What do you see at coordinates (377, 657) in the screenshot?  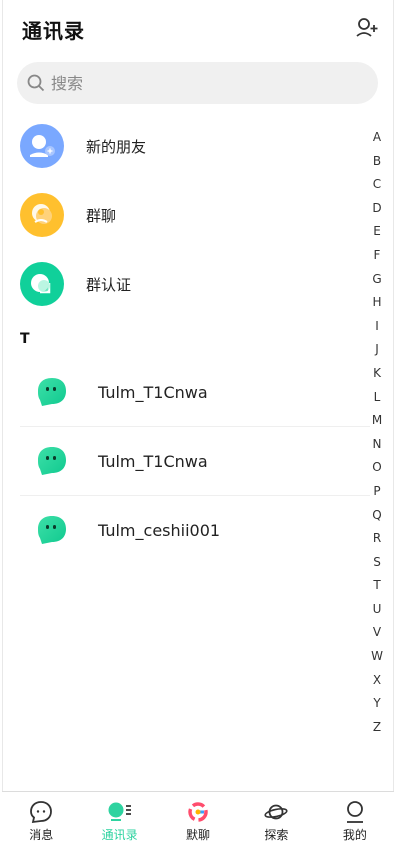 I see `index-letter: W` at bounding box center [377, 657].